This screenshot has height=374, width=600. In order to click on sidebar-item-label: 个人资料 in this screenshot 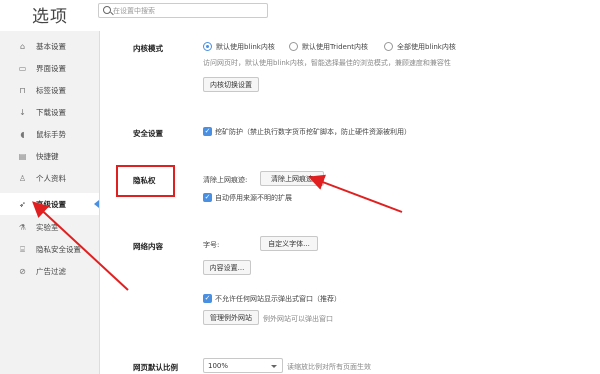, I will do `click(51, 178)`.